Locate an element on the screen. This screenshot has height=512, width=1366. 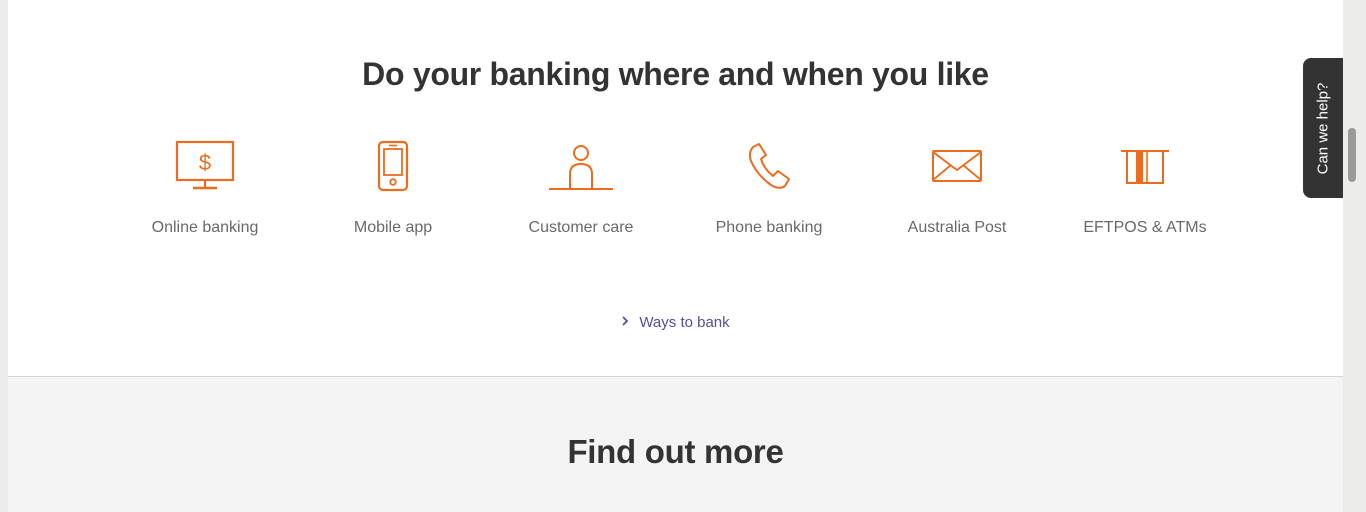
phone-handset-icon is located at coordinates (769, 166).